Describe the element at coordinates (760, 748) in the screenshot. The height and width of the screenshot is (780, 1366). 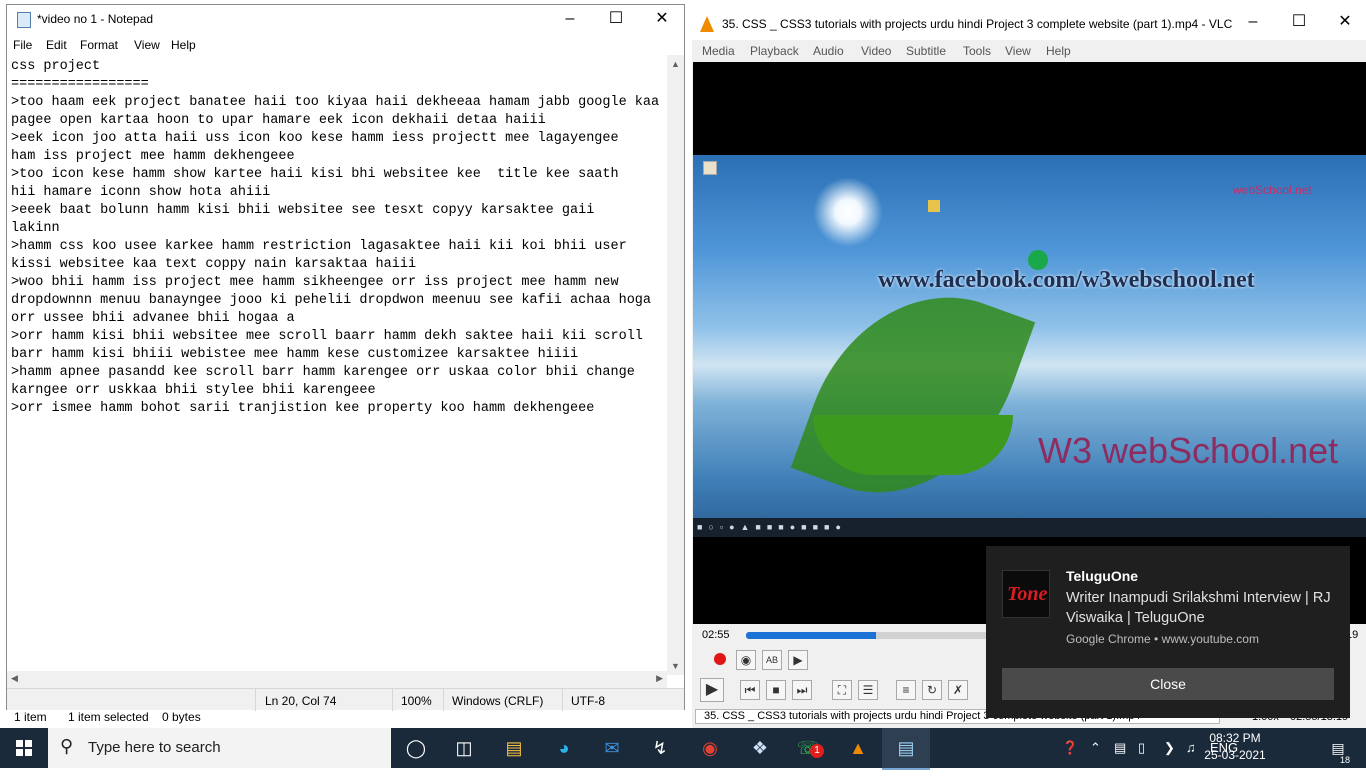
I see `dropbox-icon: ❖` at that location.